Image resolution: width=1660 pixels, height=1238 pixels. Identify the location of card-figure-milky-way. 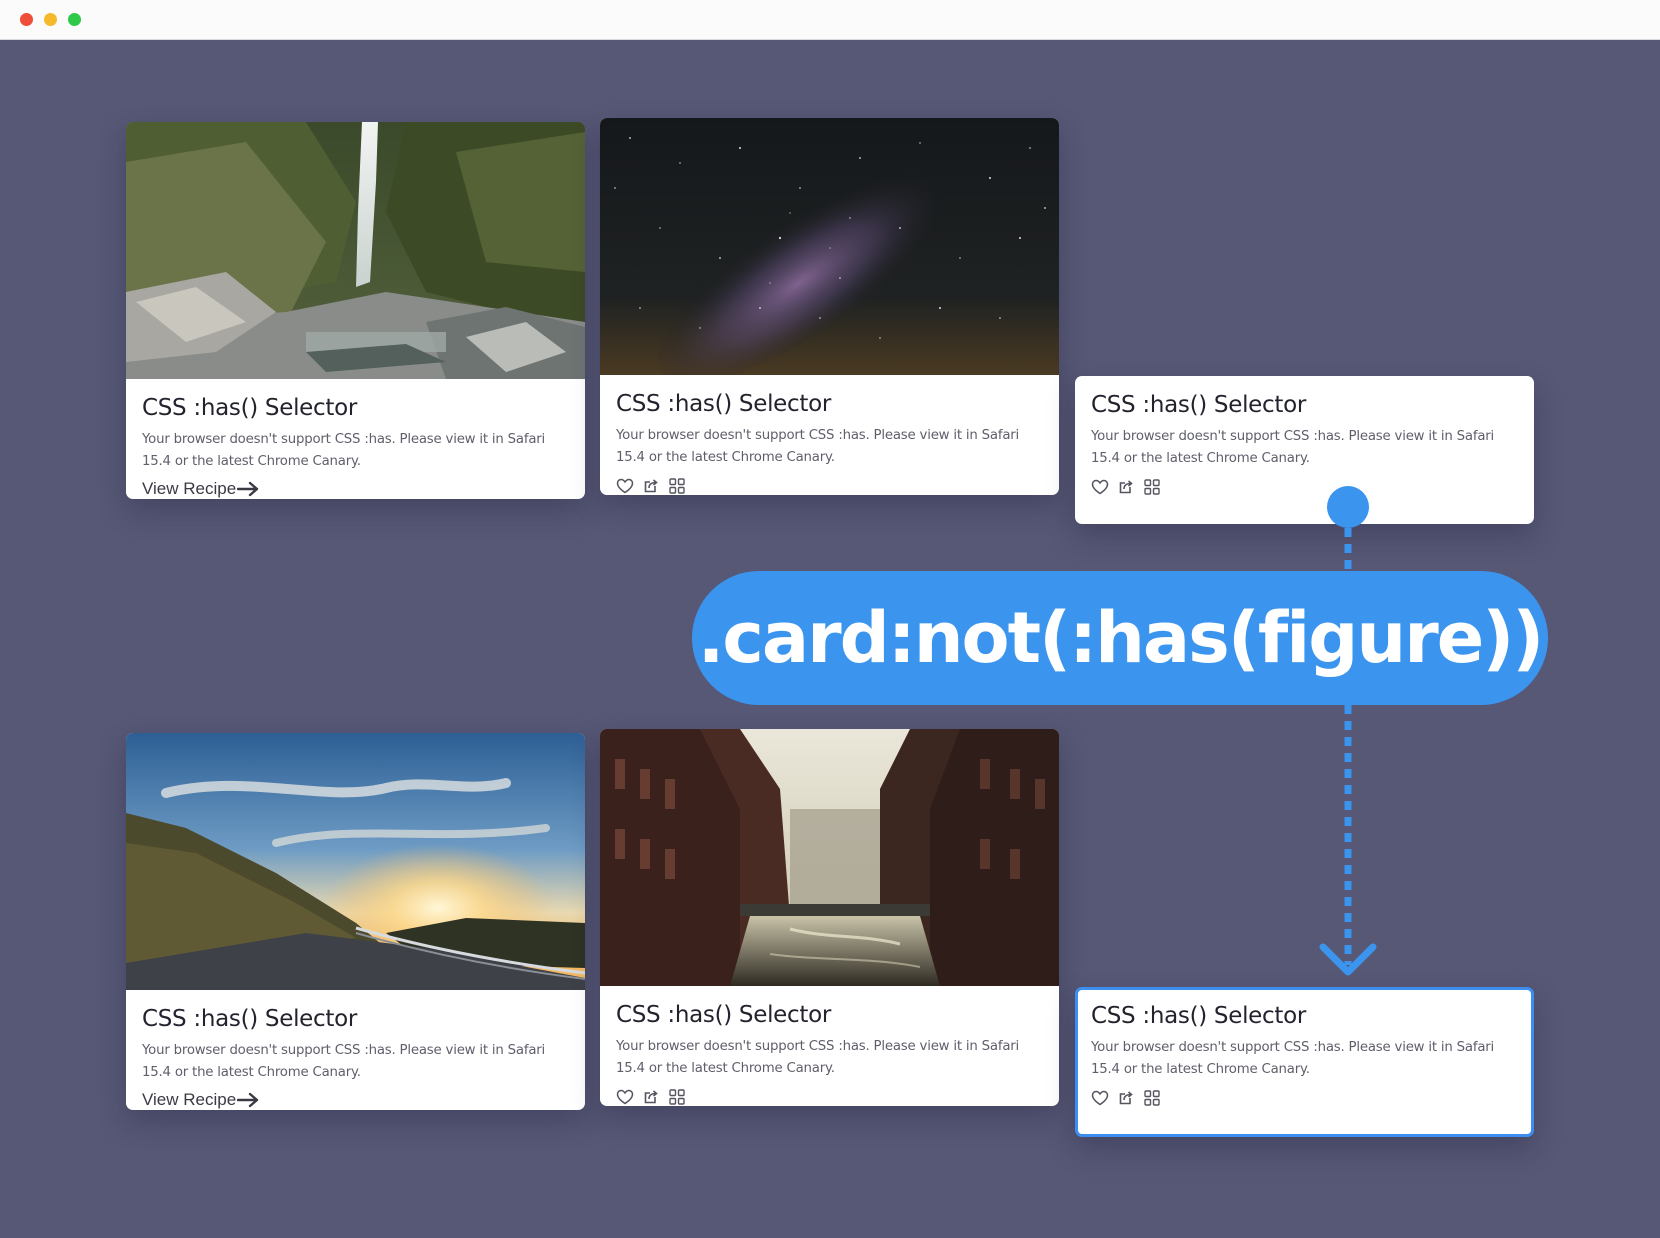
(829, 246).